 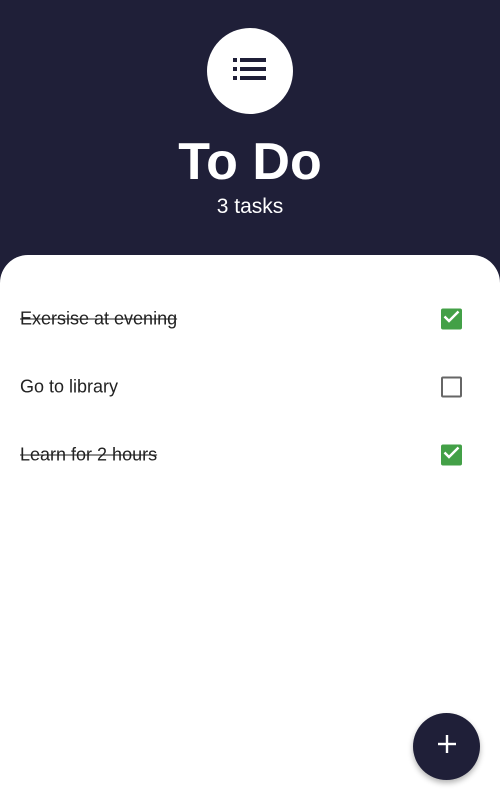 I want to click on task-label: Go to library, so click(x=69, y=386).